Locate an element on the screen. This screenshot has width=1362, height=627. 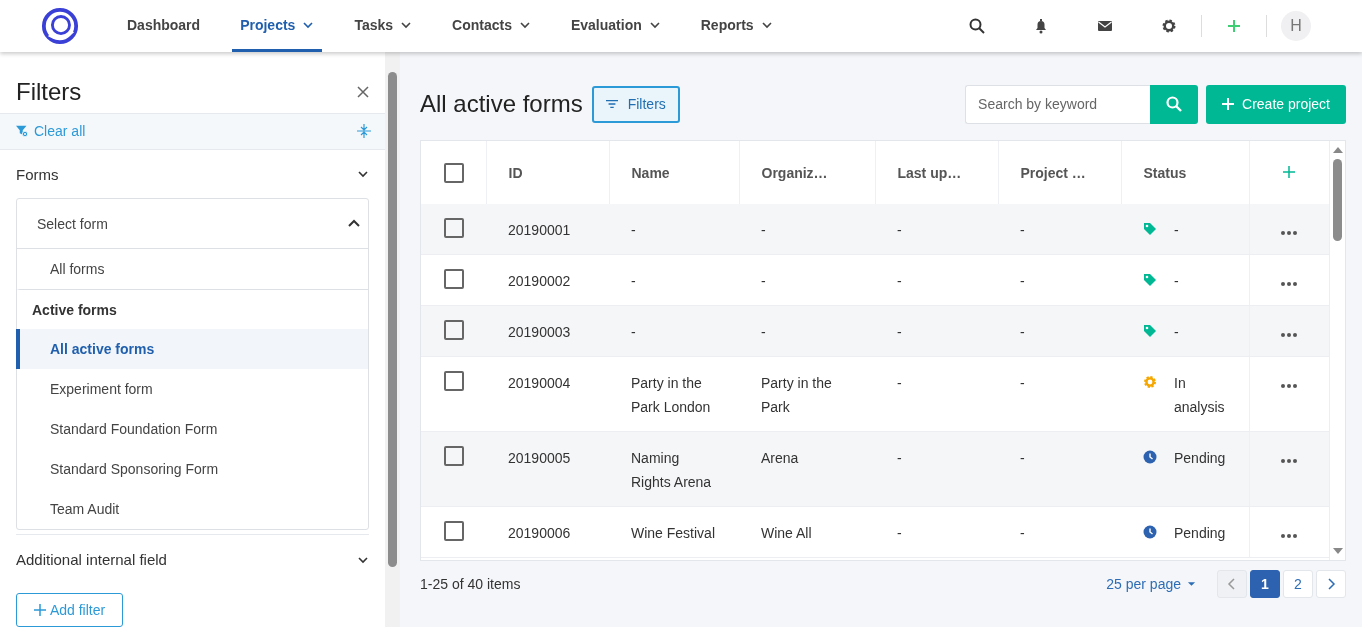
filters-button: Filters is located at coordinates (635, 104).